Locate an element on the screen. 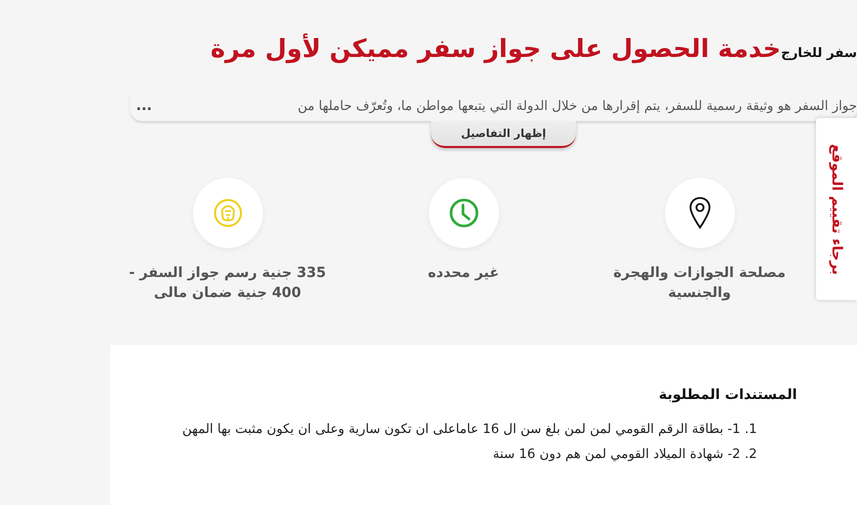  description-text: جواز السفر هو وثيقة رسمية للسفر، يتم إقرارها من خلال الدولة التي يتبعها مواطن ما، وتُعرّف حاملها من is located at coordinates (577, 106).